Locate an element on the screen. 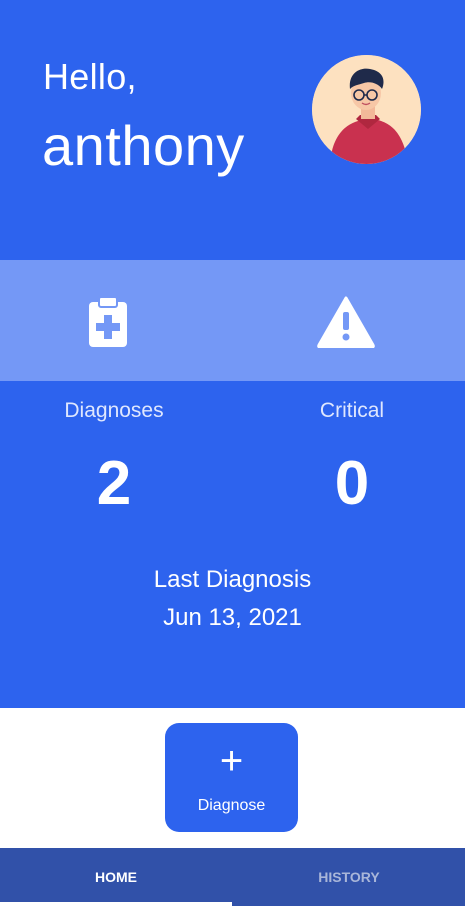 The width and height of the screenshot is (465, 906). tab-history: HISTORY is located at coordinates (349, 877).